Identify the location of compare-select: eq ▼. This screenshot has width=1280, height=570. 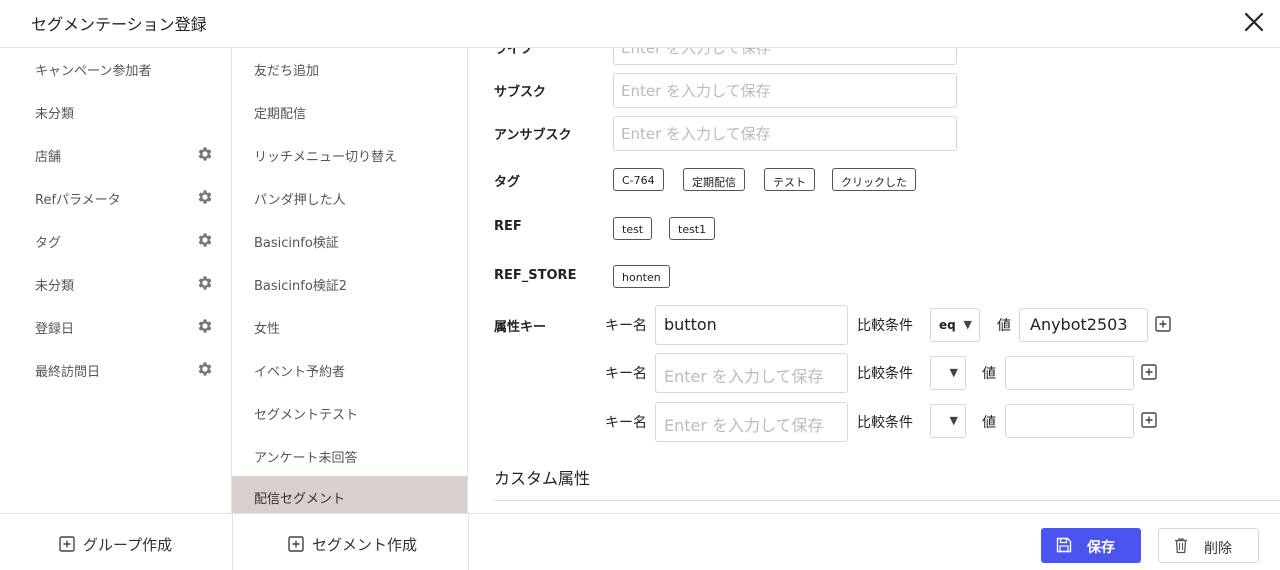
(955, 325).